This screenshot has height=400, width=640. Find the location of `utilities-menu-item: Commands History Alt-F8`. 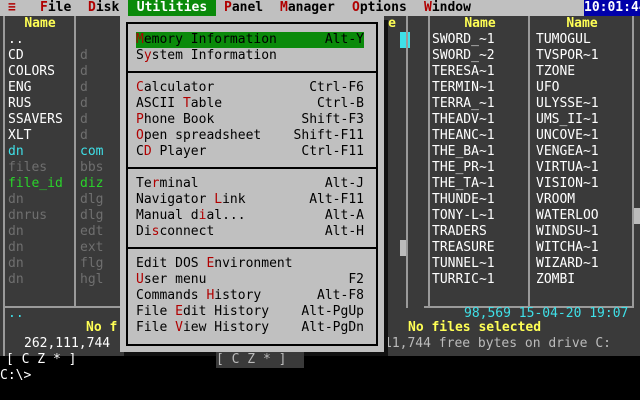

utilities-menu-item: Commands History Alt-F8 is located at coordinates (250, 296).